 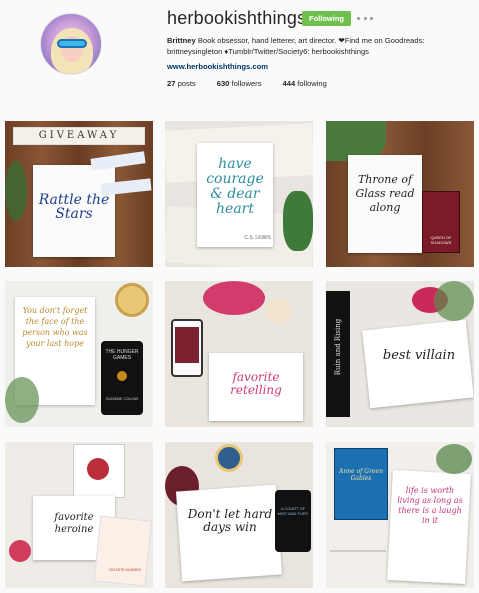 What do you see at coordinates (305, 83) in the screenshot?
I see `following-stat: 444 following` at bounding box center [305, 83].